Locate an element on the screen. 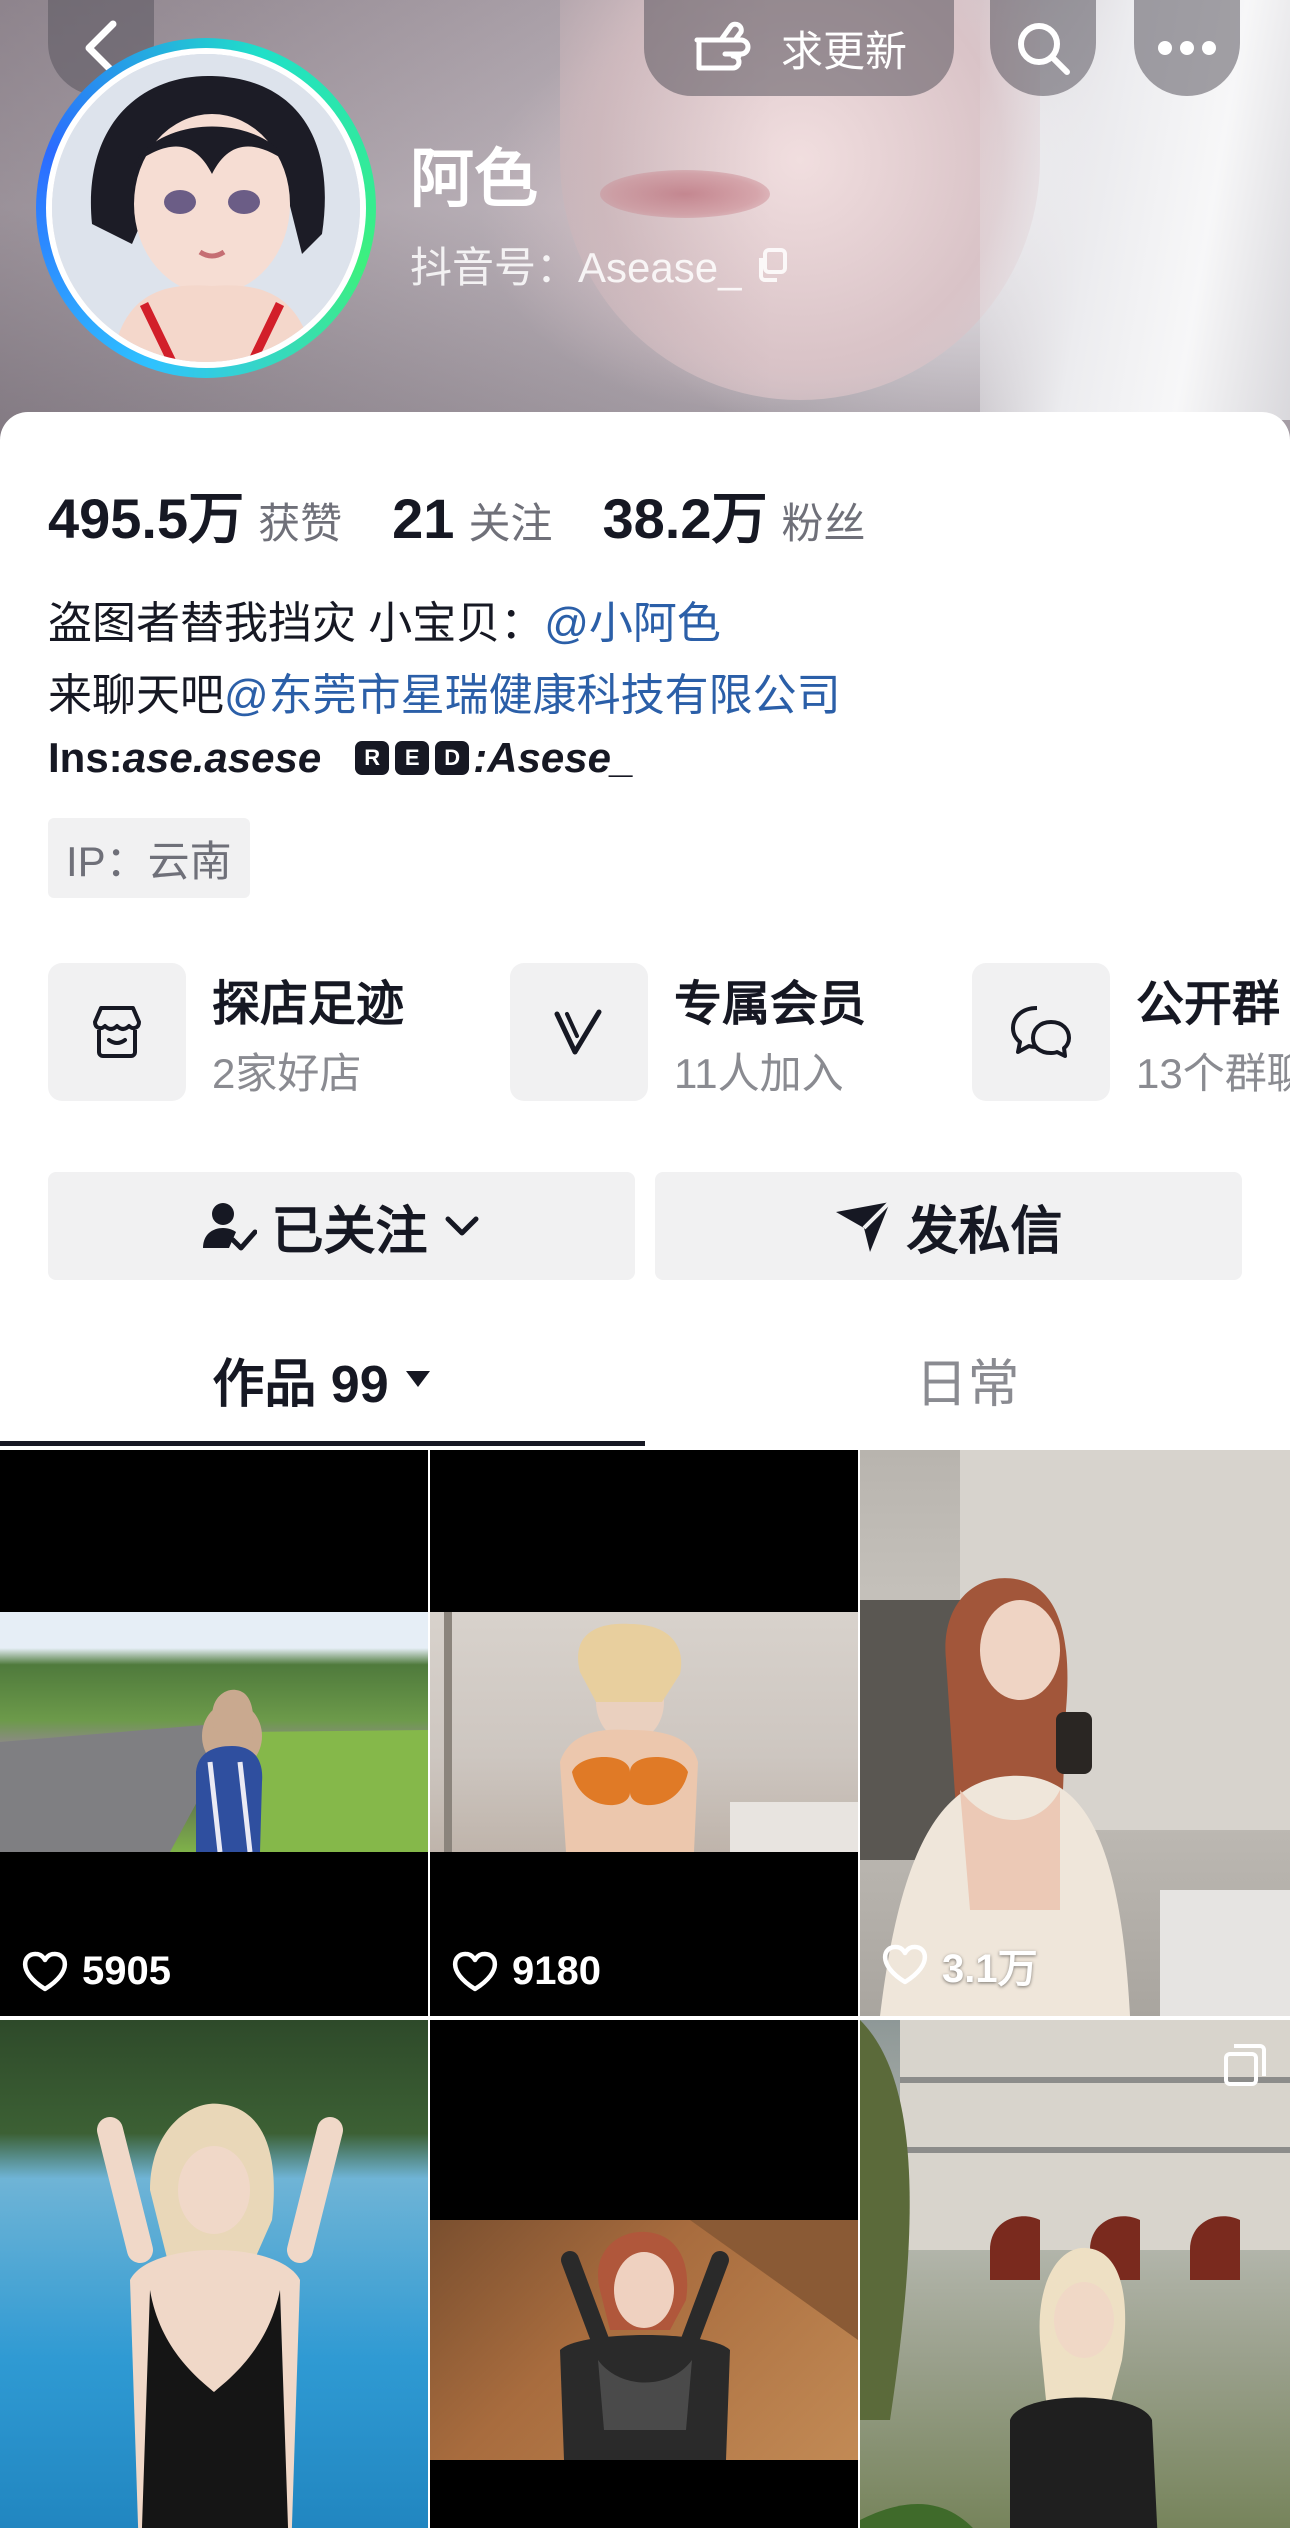  content-tabs: 作品 99 日常 is located at coordinates (645, 1379).